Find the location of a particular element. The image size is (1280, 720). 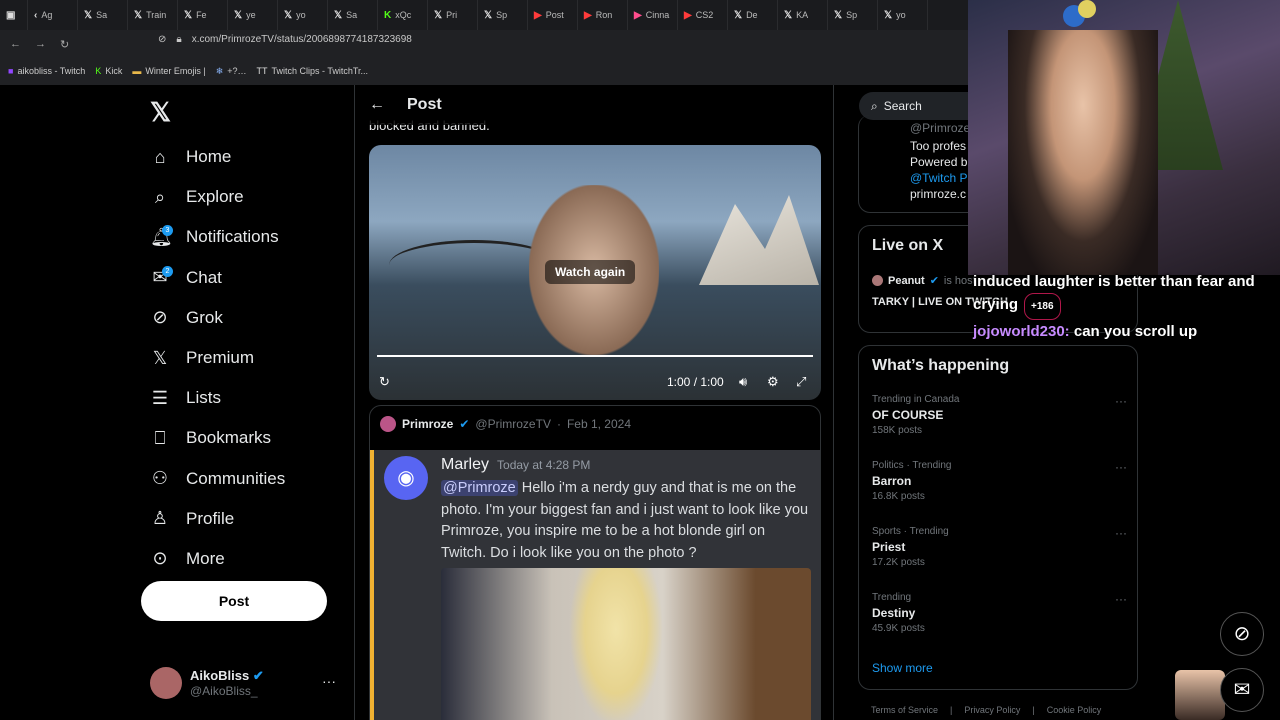

nav-premium: 𝕏 Premium is located at coordinates (217, 358).